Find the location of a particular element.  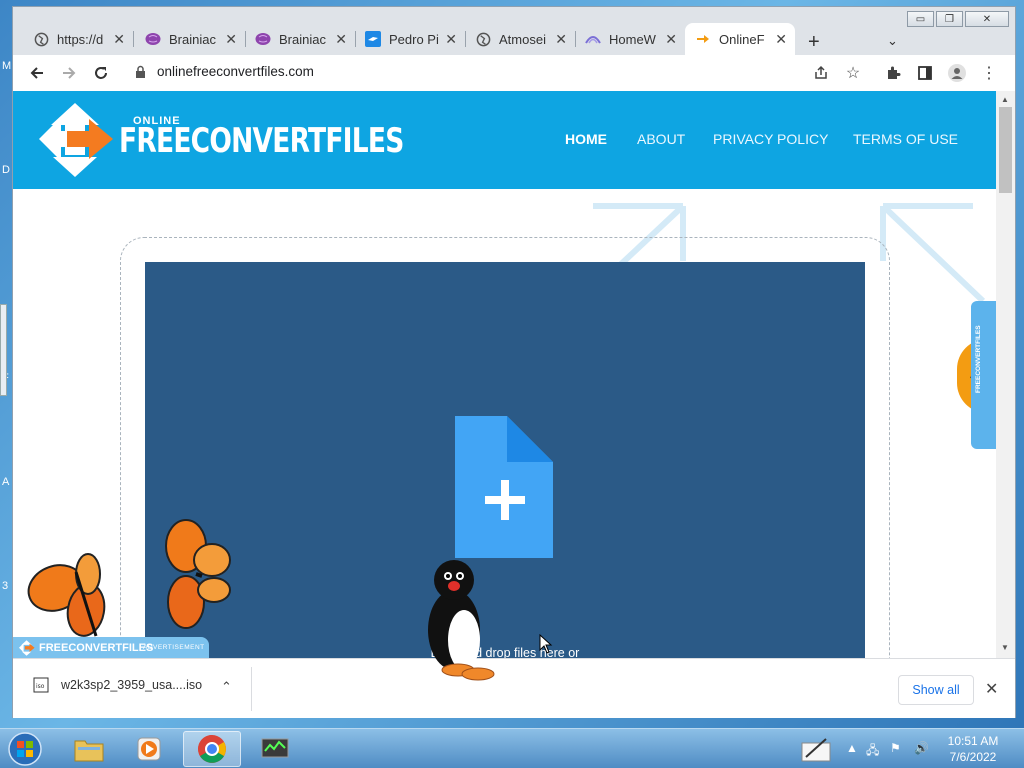

desktop-icon-label: M is located at coordinates (6, 66).